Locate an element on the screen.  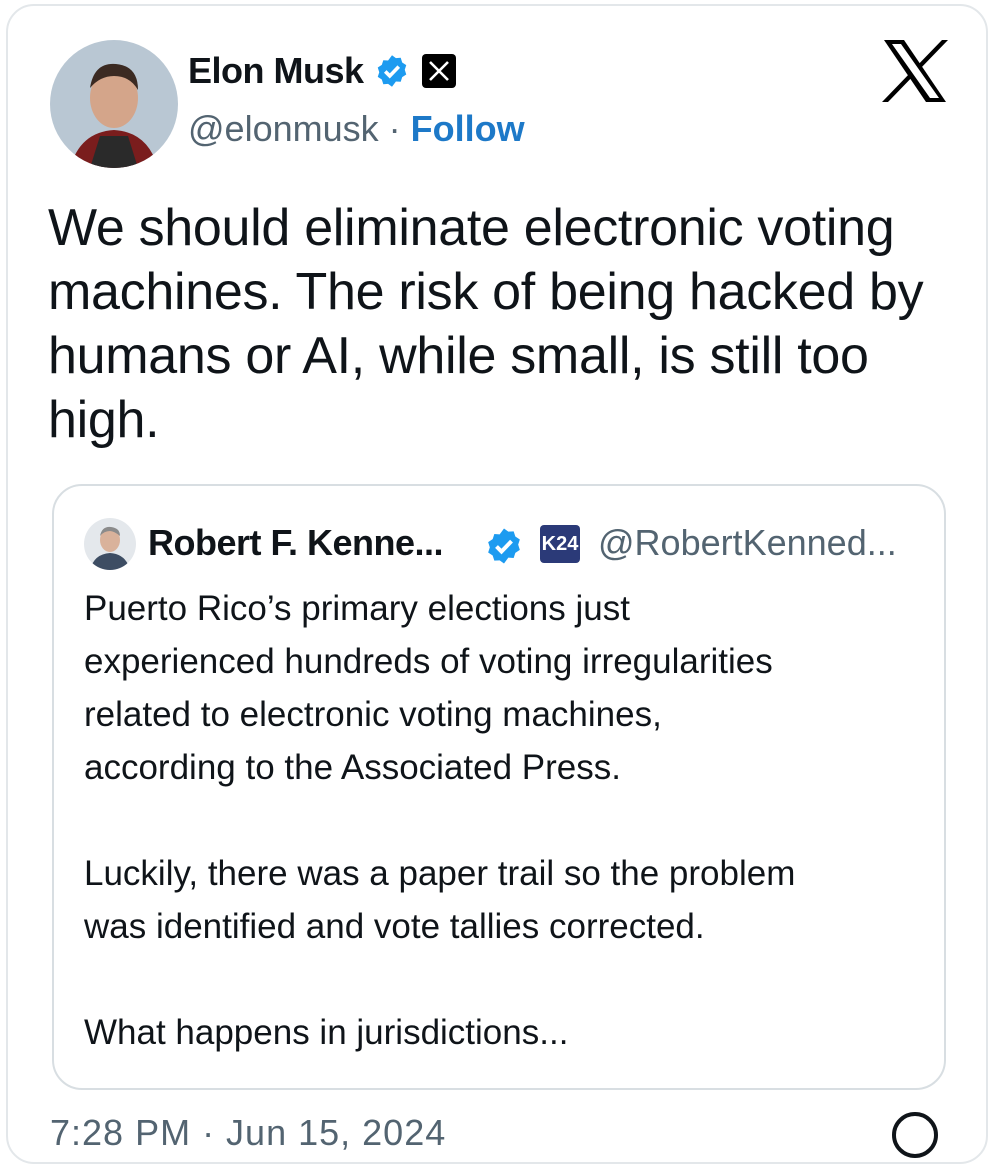
author-avatar is located at coordinates (114, 104).